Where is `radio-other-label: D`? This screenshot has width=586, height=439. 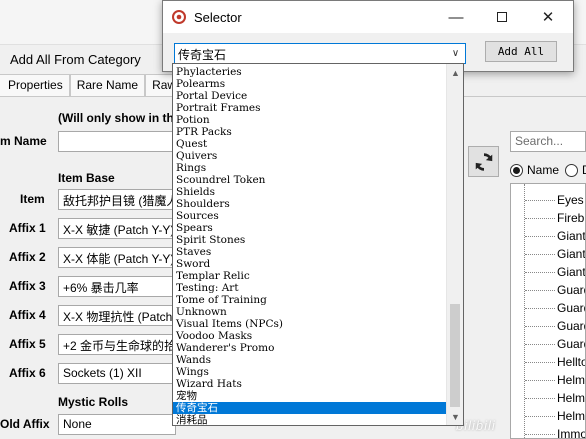 radio-other-label: D is located at coordinates (584, 170).